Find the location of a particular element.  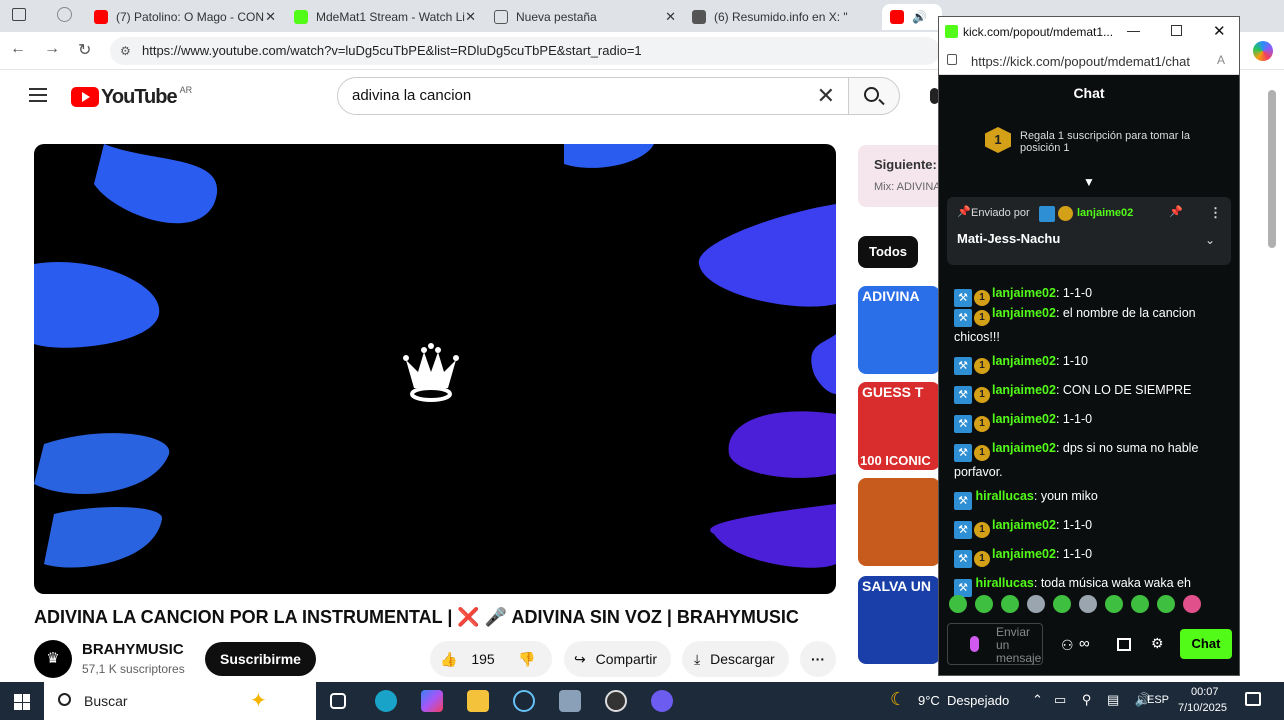

channel-avatar: ♛ is located at coordinates (53, 659).